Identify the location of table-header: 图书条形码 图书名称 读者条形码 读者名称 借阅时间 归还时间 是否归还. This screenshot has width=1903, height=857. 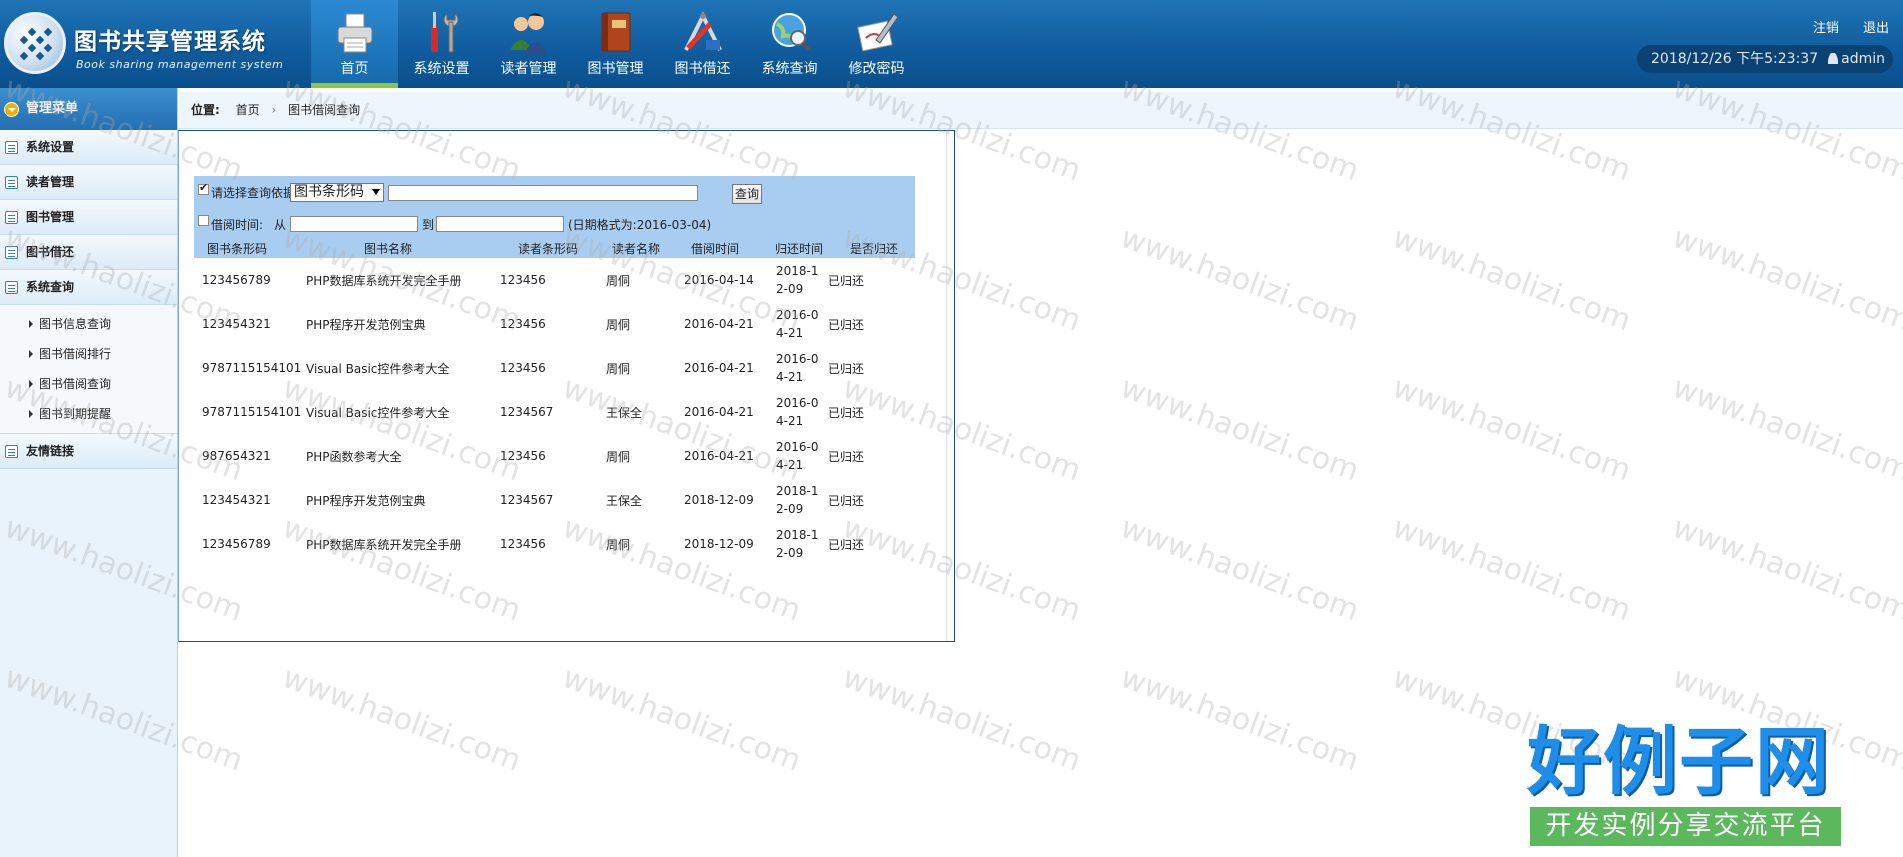
(554, 249).